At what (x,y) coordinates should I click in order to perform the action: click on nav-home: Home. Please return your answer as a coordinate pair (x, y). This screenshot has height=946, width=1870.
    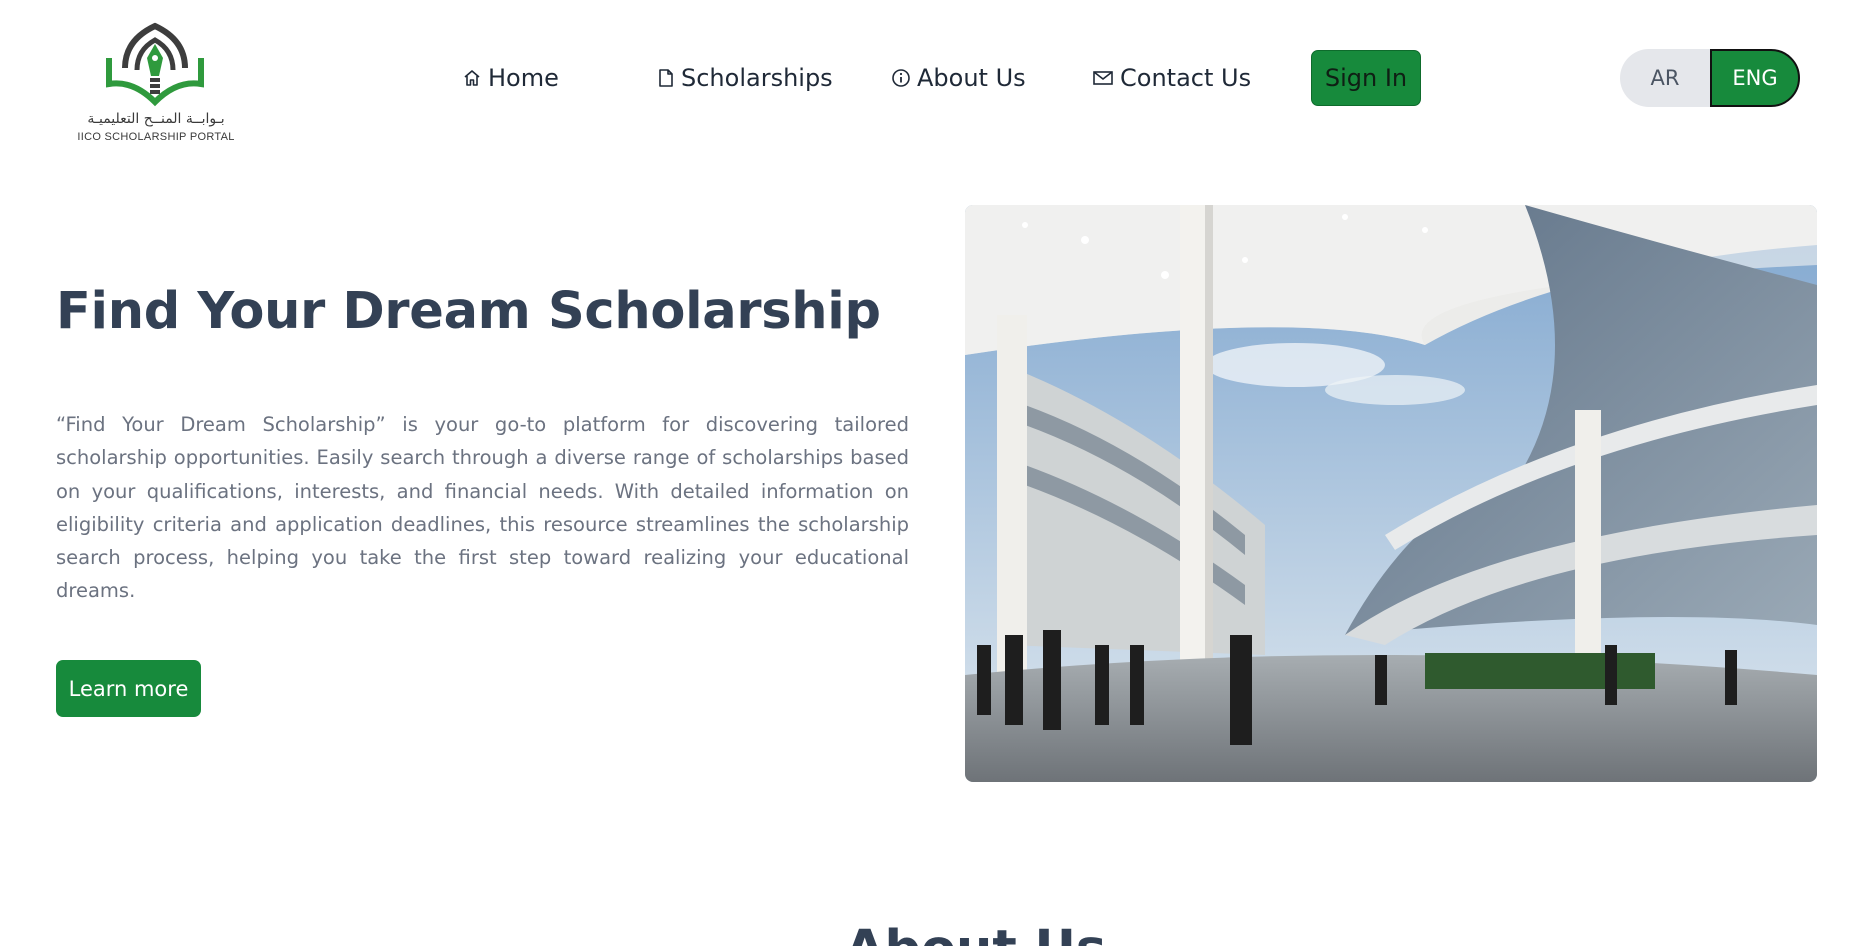
    Looking at the image, I should click on (510, 78).